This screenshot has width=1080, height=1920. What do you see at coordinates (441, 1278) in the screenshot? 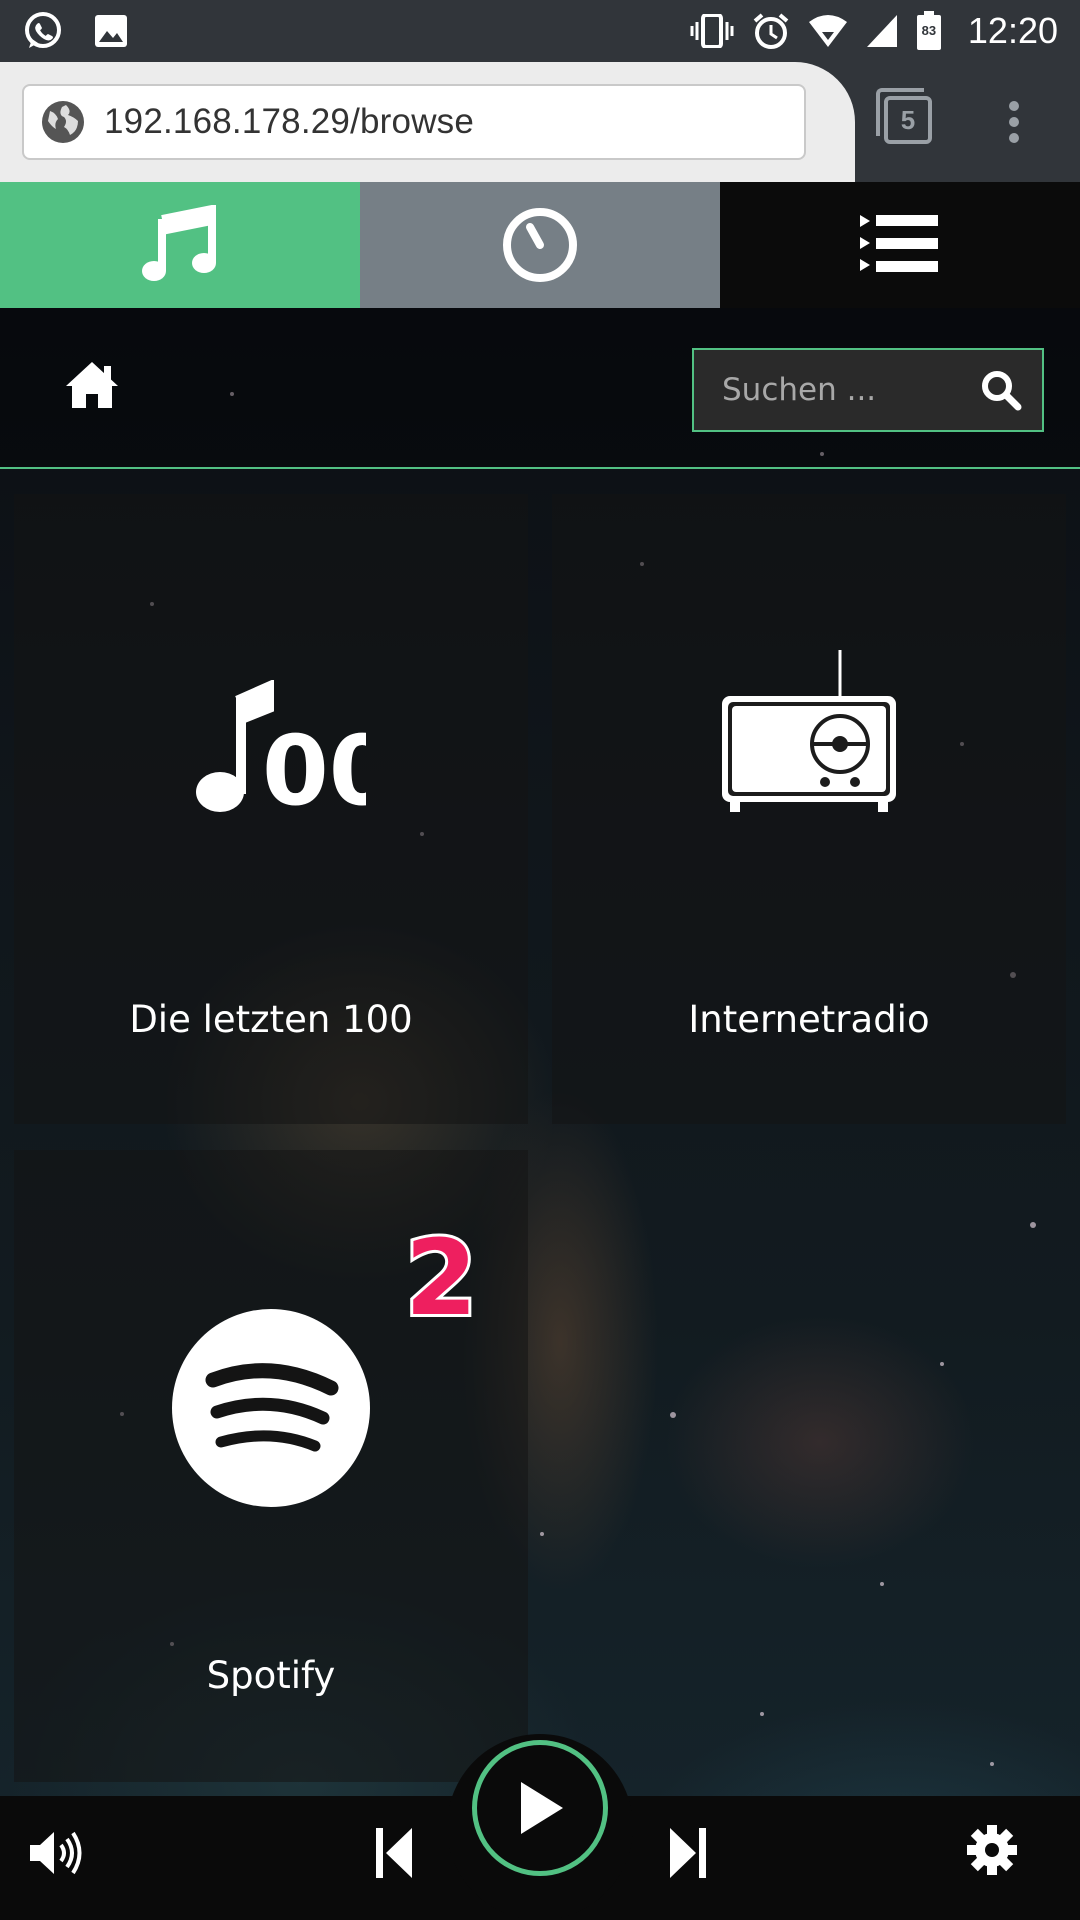
I see `annotation-badge: 2` at bounding box center [441, 1278].